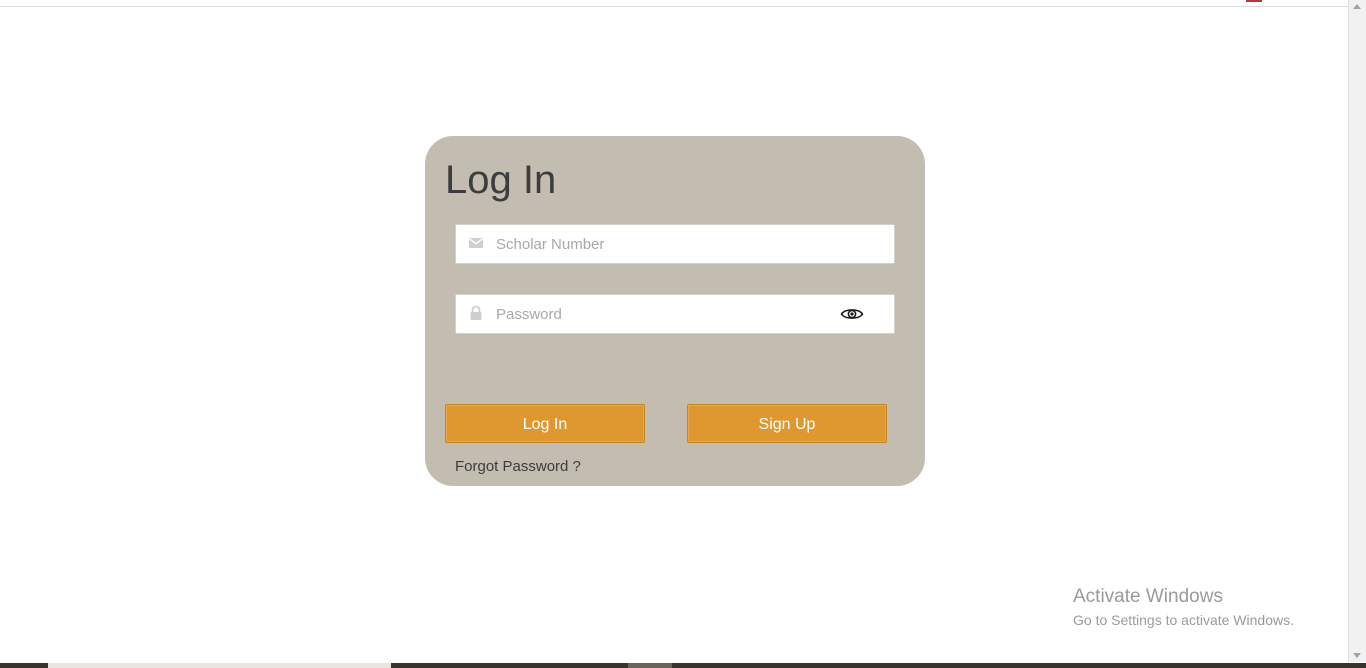 Image resolution: width=1366 pixels, height=668 pixels. I want to click on browser-top-edge, so click(674, 3).